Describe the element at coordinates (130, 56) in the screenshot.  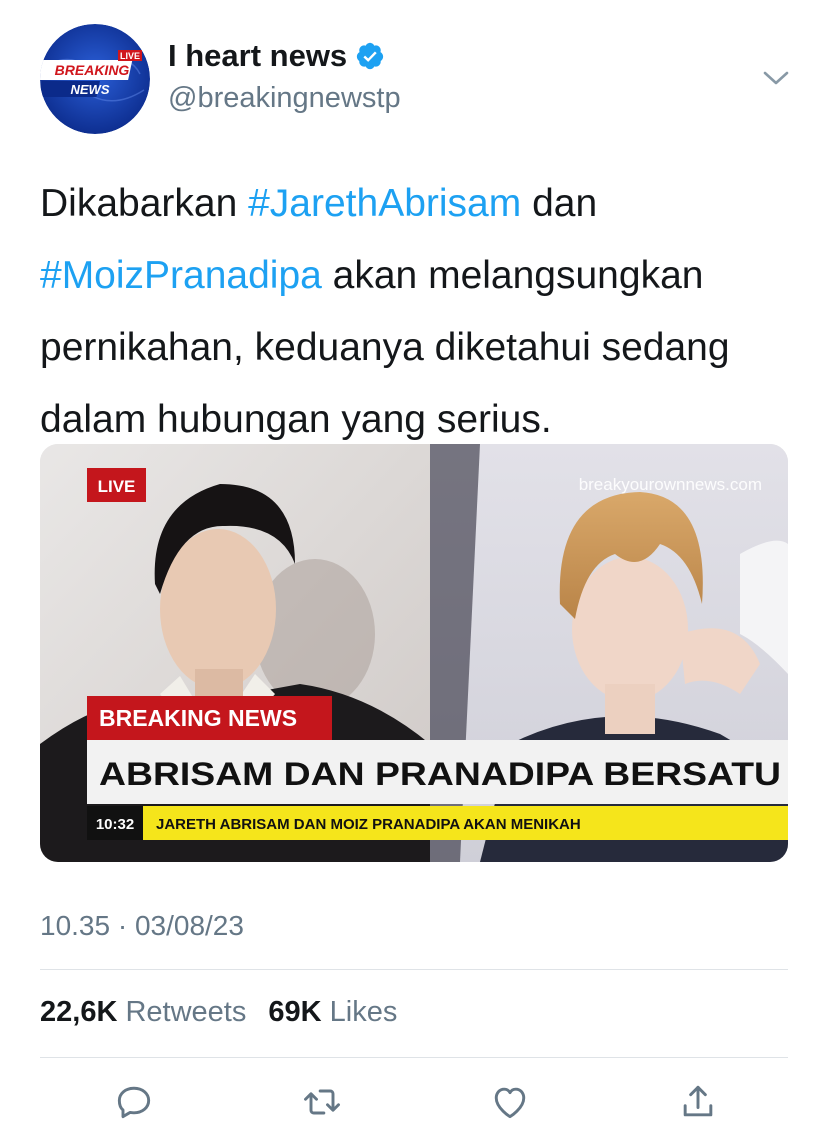
I see `avatar-badge: LIVE` at that location.